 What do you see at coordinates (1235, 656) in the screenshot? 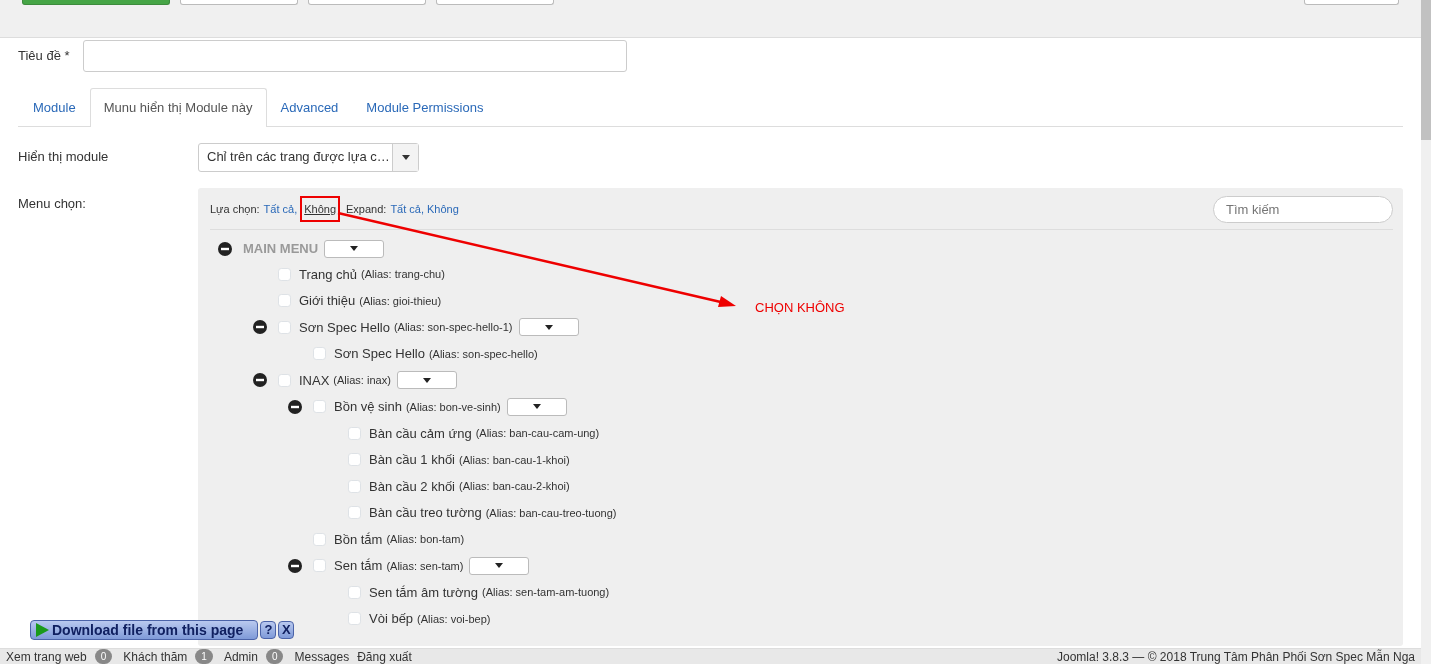
I see `footer-text: Joomla! 3.8.3 — © 2018 Trung Tâm Phân Phối Sơn Spec Mẫn Nga` at bounding box center [1235, 656].